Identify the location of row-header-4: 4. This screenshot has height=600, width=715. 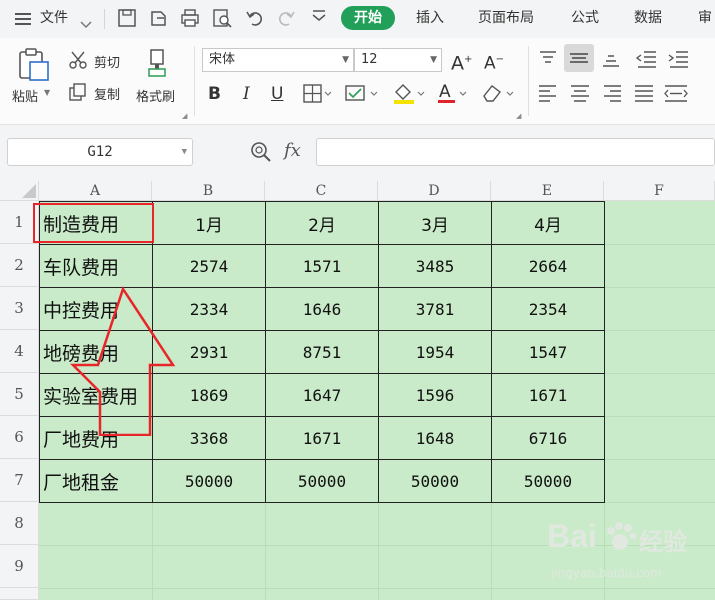
(19, 351).